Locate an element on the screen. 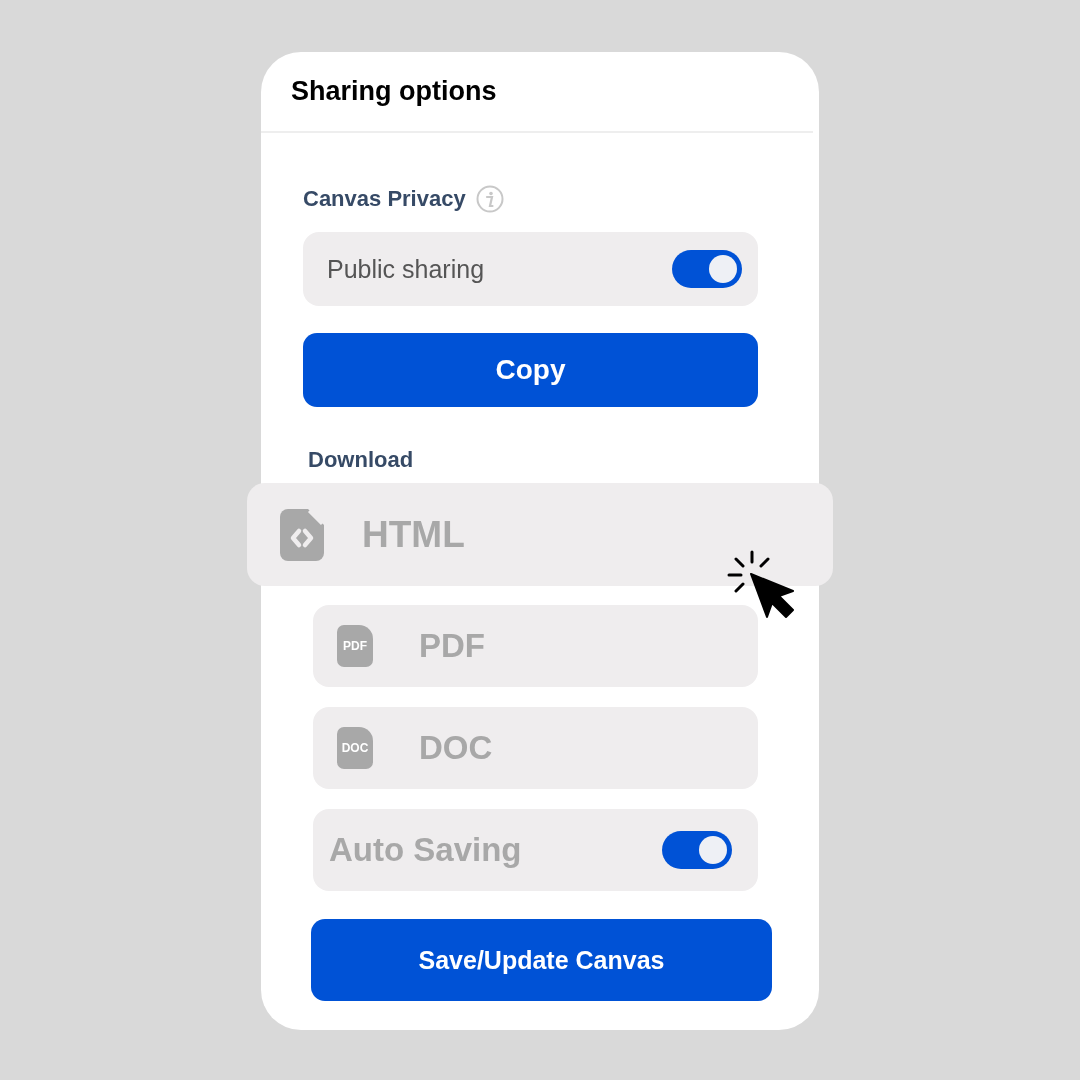 This screenshot has height=1080, width=1080. panel-title: Sharing options is located at coordinates (394, 91).